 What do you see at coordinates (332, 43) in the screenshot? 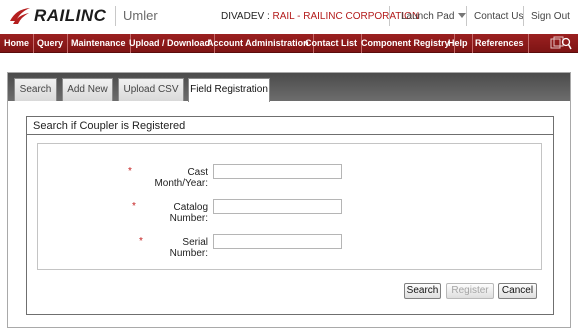
I see `nav-contact-list: Contact List` at bounding box center [332, 43].